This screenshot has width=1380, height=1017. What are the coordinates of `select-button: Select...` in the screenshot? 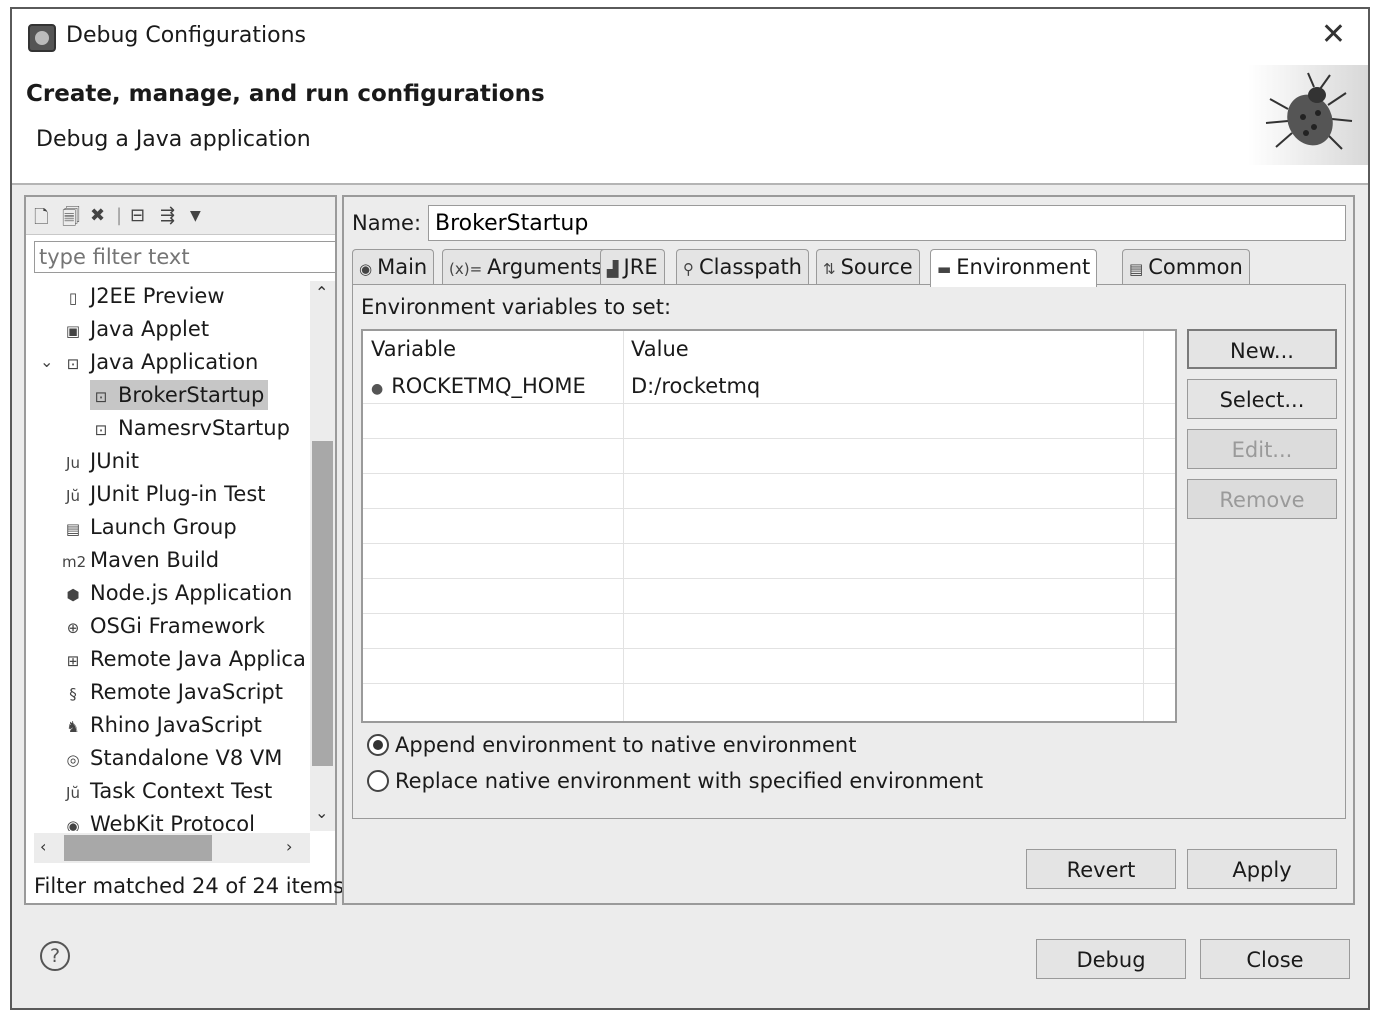 It's located at (1262, 399).